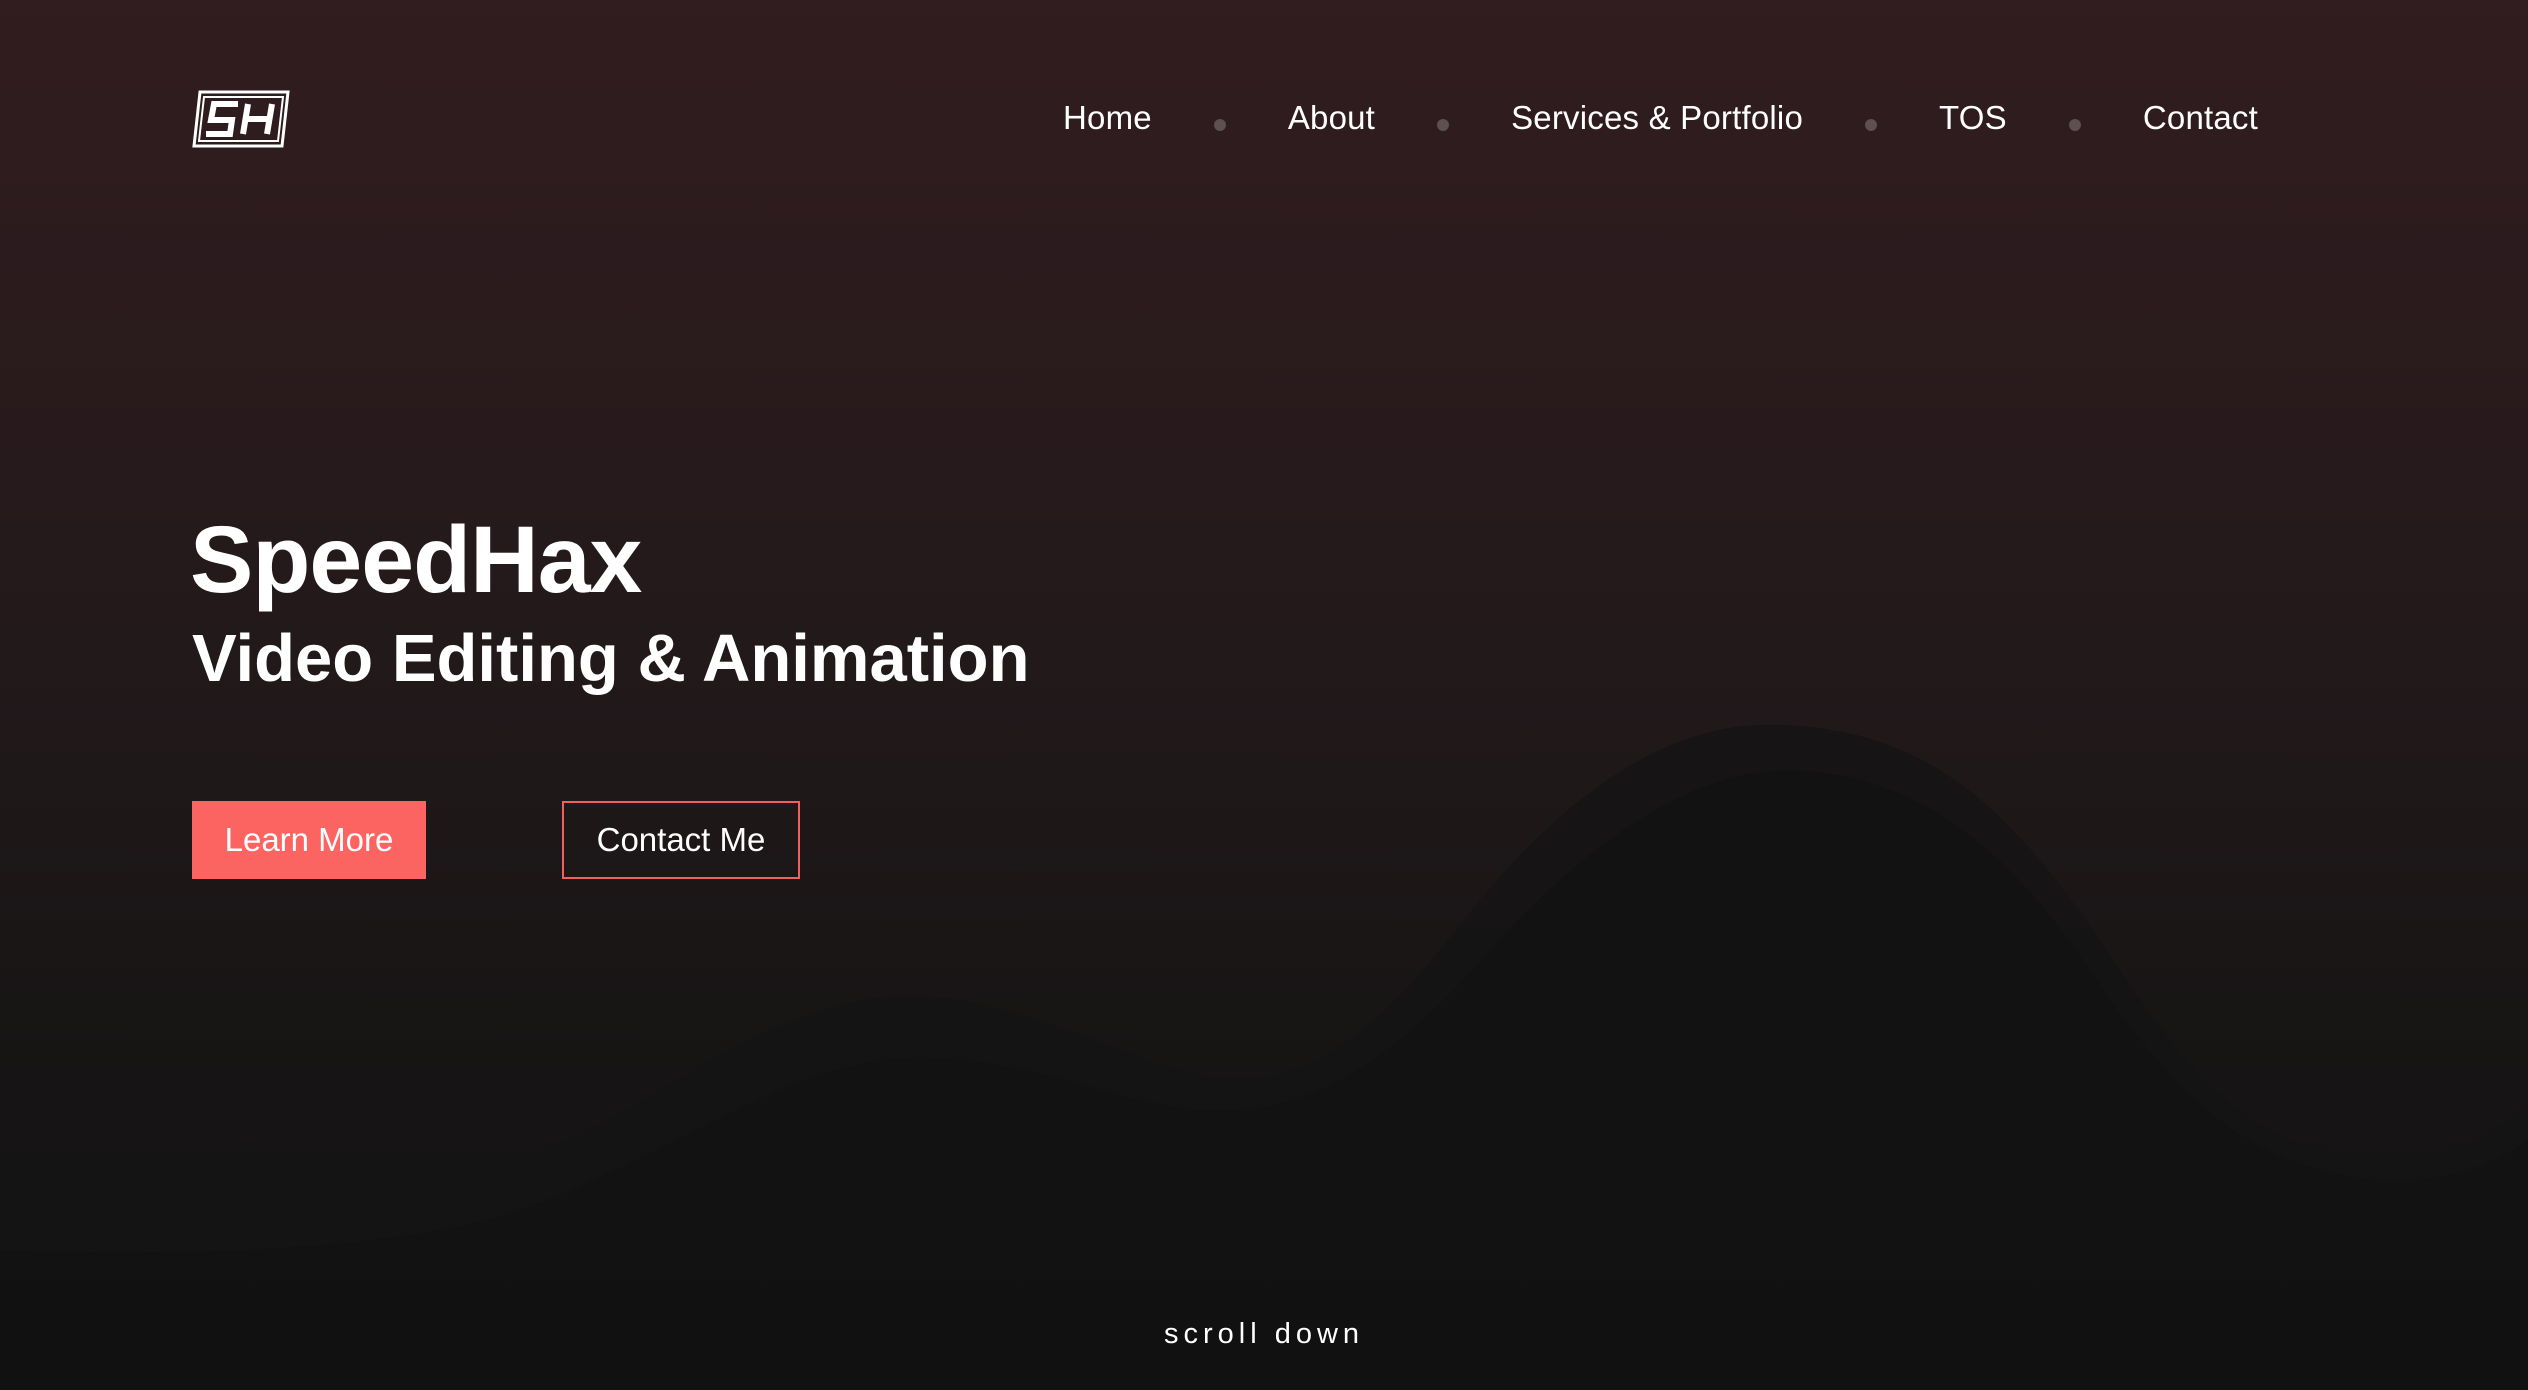  What do you see at coordinates (2200, 118) in the screenshot?
I see `nav-contact-link: Contact` at bounding box center [2200, 118].